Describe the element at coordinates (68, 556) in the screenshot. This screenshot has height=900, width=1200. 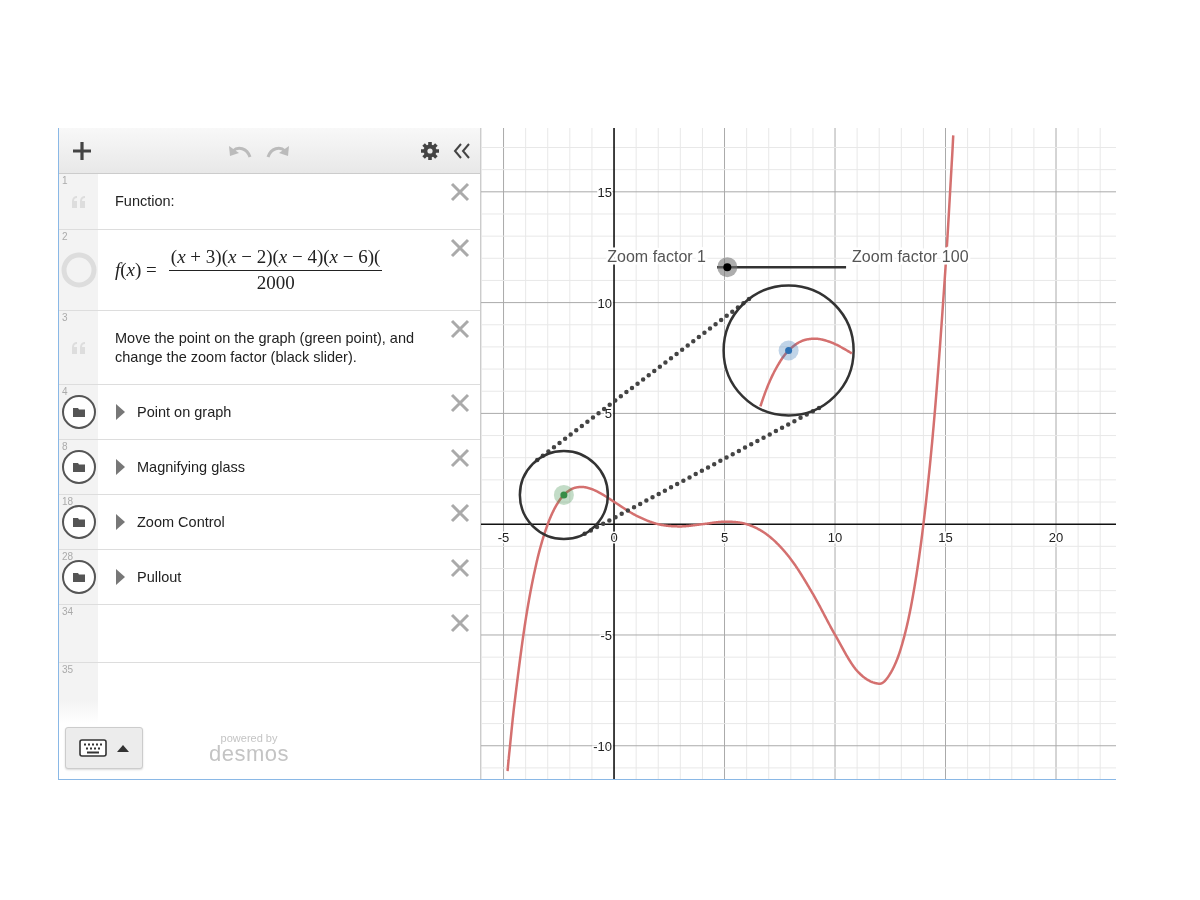
I see `line-number: 28` at that location.